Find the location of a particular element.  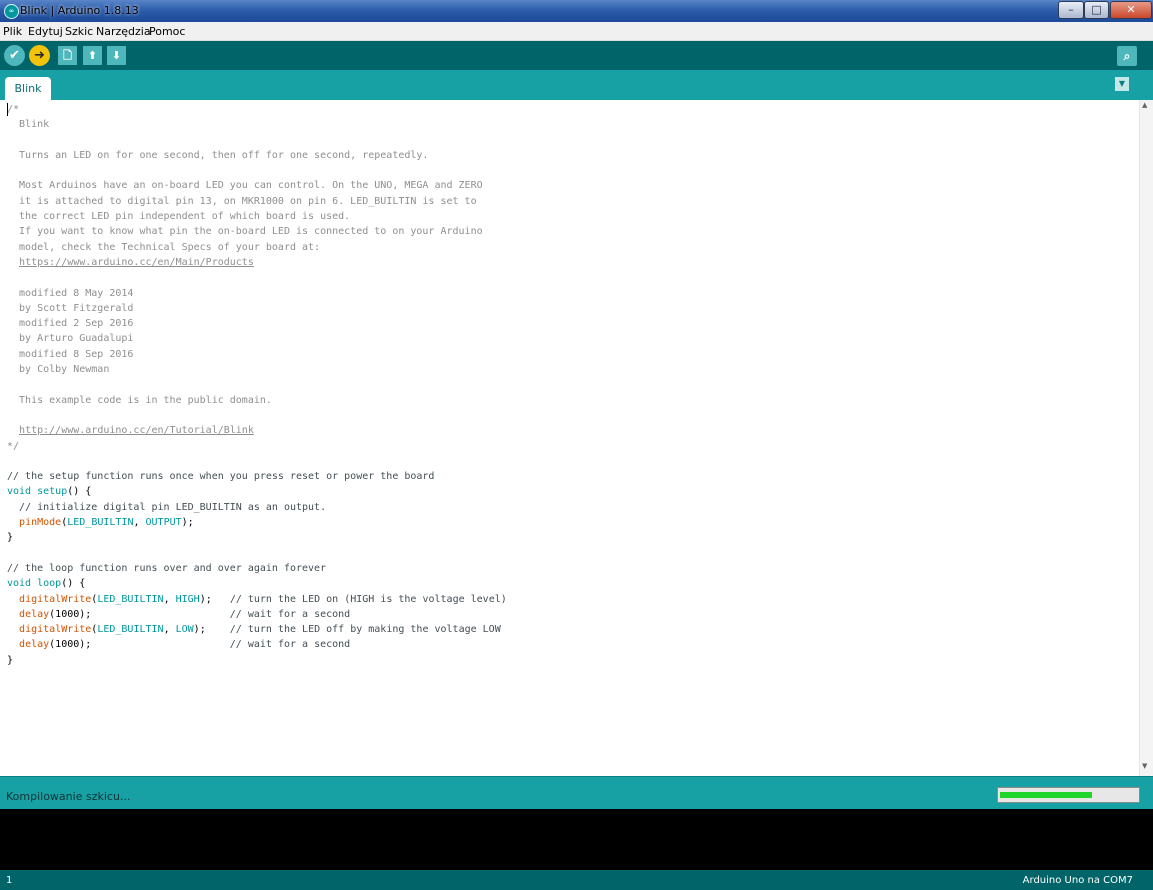

code-line: modified 8 Sep 2016 is located at coordinates (70, 354).